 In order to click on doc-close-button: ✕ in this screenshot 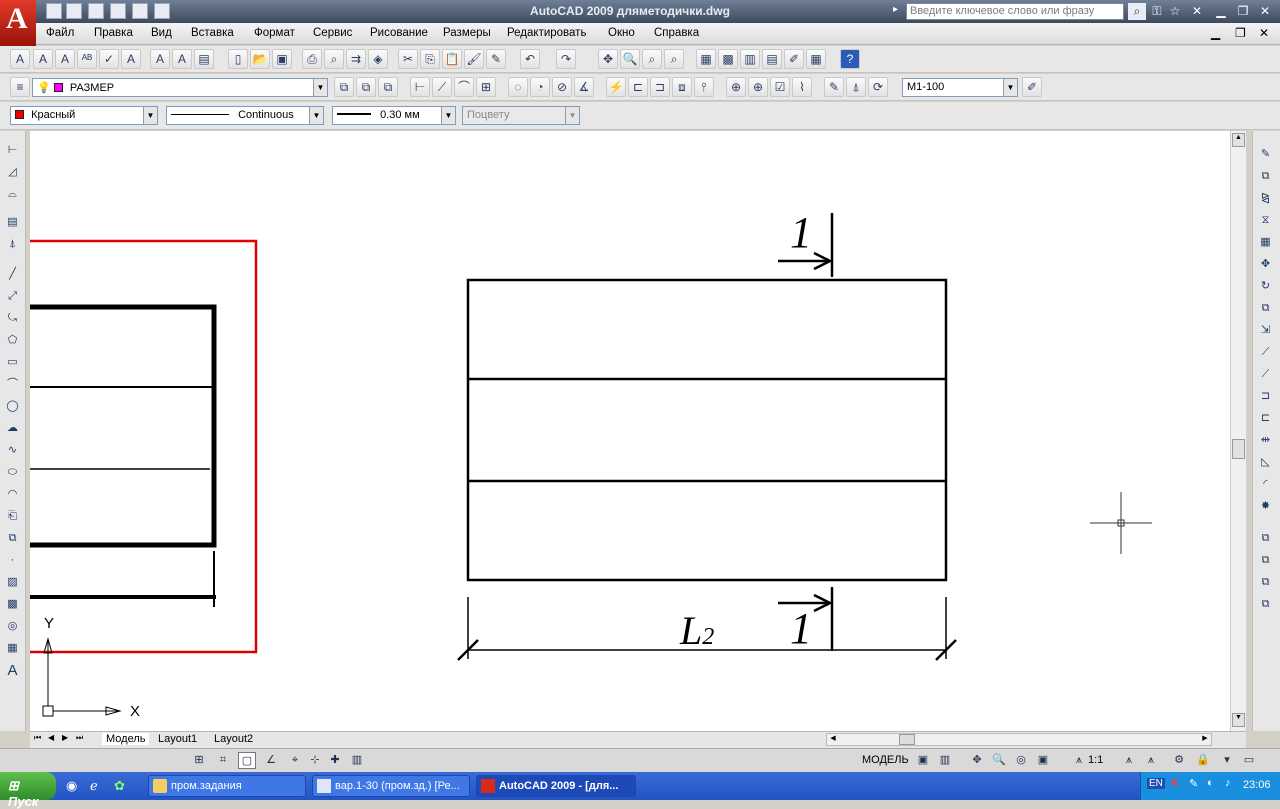, I will do `click(1264, 33)`.